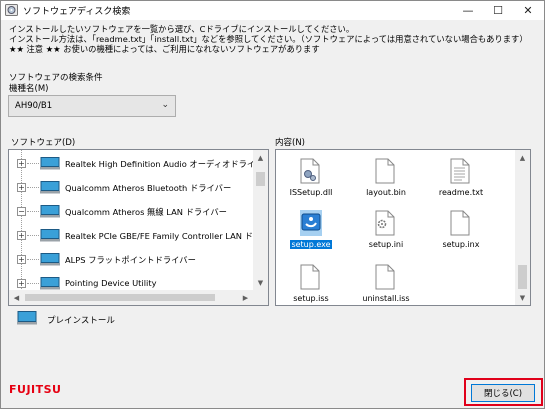  I want to click on window-title: ソフトウェアディスク検索, so click(77, 12).